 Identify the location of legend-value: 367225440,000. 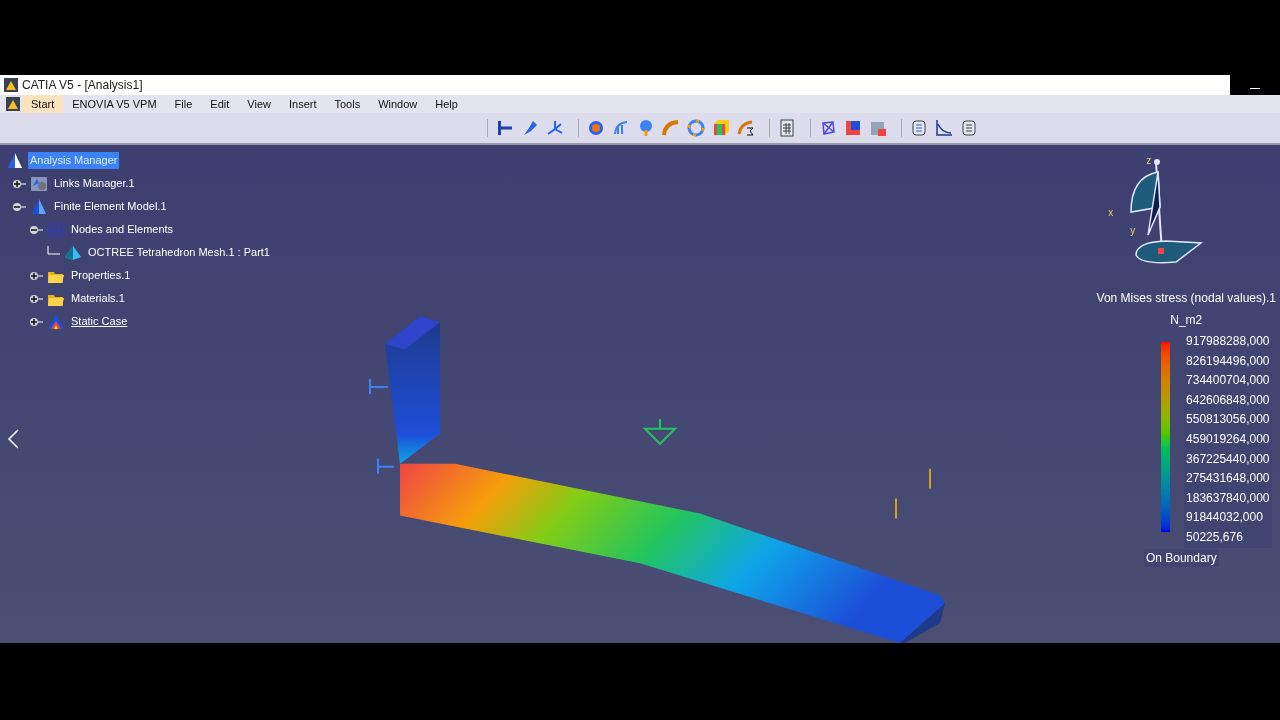
(1228, 459).